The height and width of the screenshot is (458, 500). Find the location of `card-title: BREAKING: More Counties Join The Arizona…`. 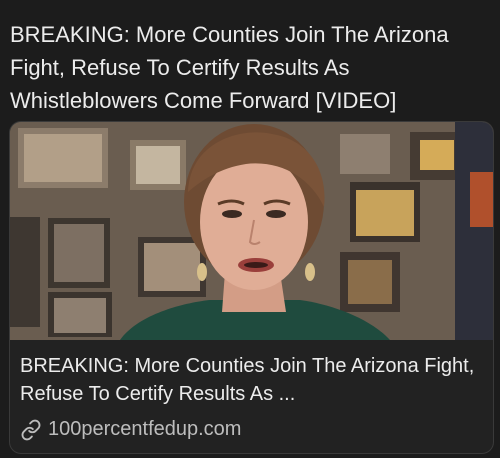

card-title: BREAKING: More Counties Join The Arizona… is located at coordinates (251, 380).